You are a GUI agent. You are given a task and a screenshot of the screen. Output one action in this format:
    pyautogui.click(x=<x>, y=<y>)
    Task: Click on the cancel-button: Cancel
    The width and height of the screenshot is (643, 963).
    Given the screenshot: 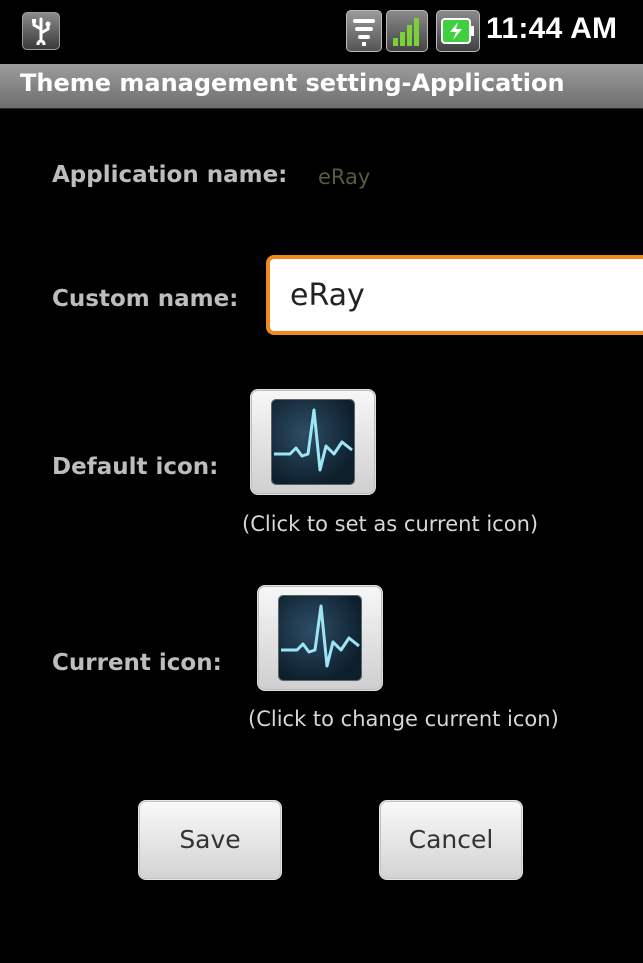 What is the action you would take?
    pyautogui.click(x=451, y=840)
    